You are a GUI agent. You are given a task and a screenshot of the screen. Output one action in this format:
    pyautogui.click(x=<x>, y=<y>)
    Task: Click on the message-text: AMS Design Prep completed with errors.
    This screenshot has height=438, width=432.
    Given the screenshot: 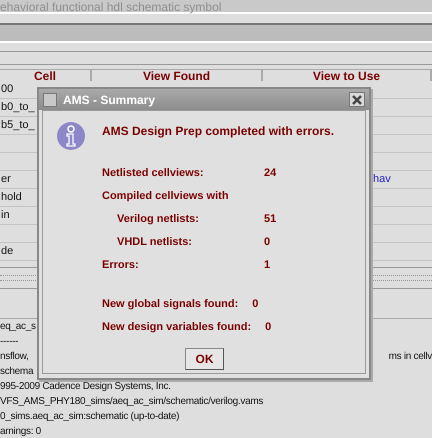 What is the action you would take?
    pyautogui.click(x=218, y=131)
    